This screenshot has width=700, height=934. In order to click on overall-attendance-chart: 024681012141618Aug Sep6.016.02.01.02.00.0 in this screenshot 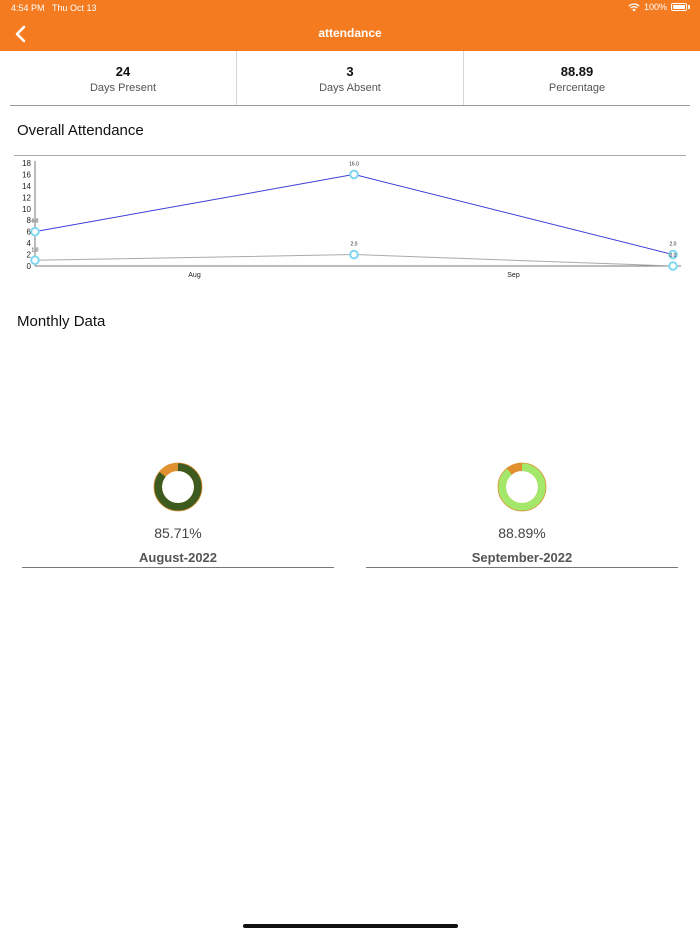, I will do `click(351, 219)`.